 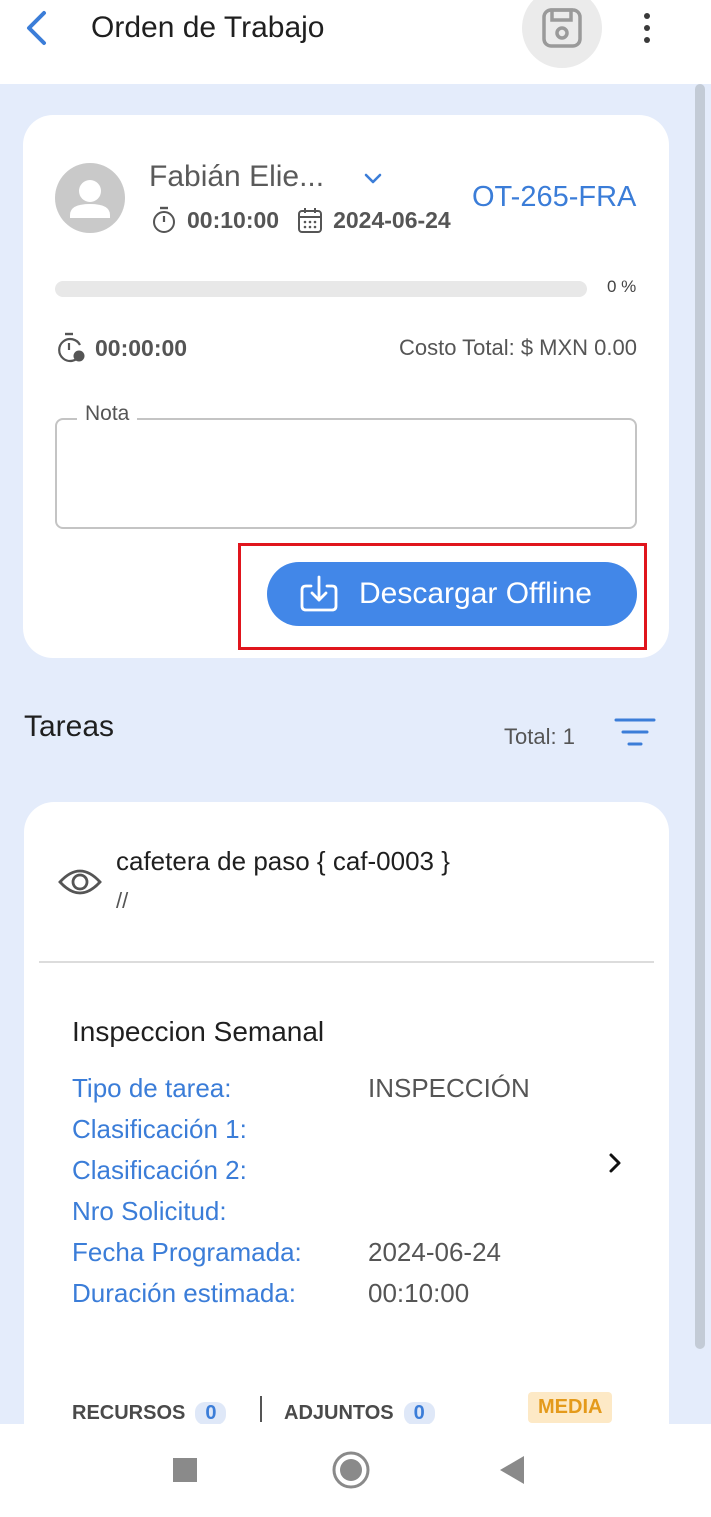 I want to click on page-title: Orden de Trabajo, so click(x=208, y=27).